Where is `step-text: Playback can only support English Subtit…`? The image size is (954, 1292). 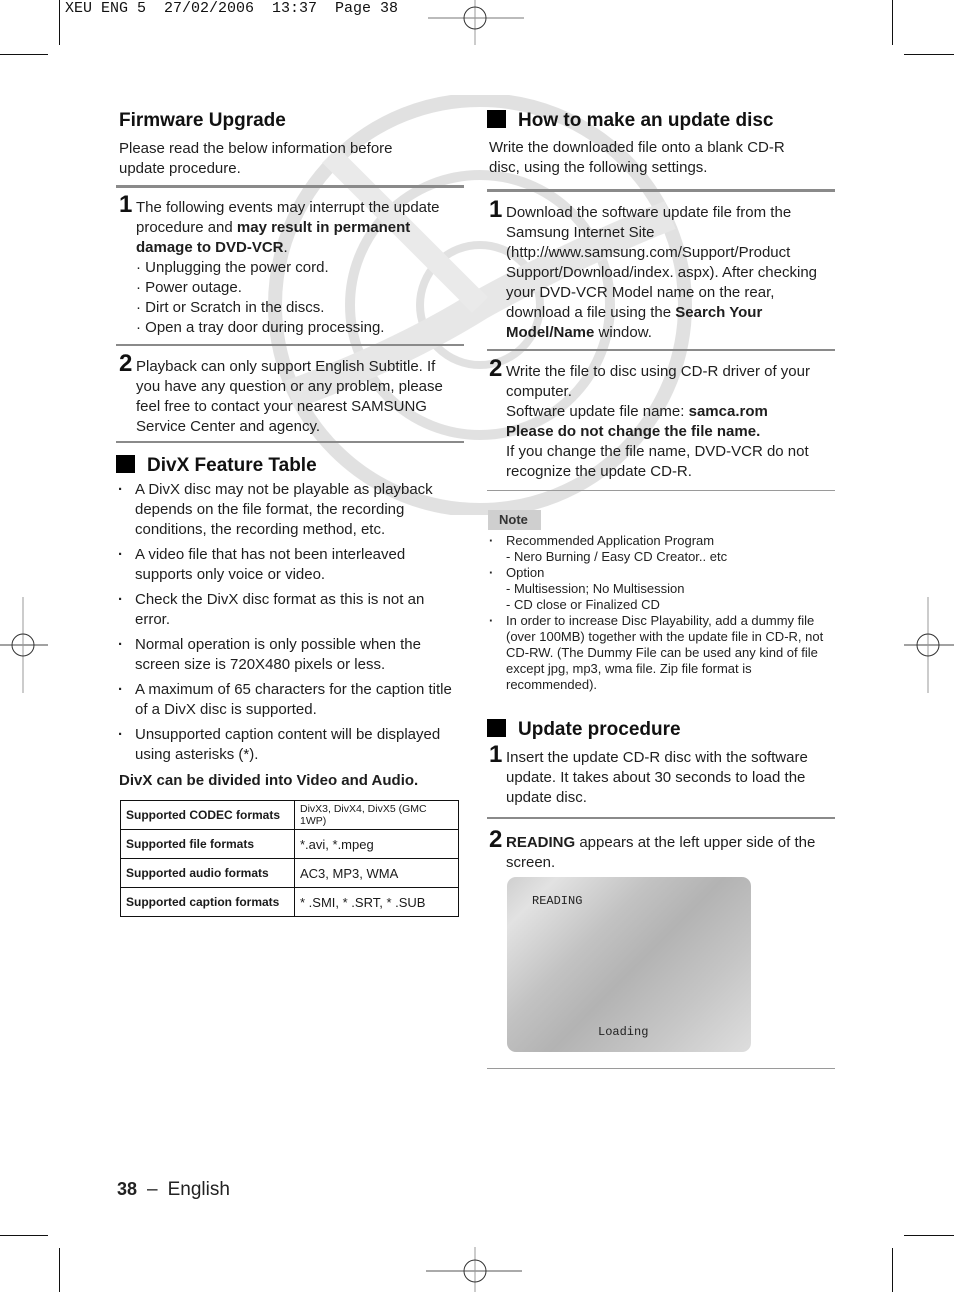
step-text: Playback can only support English Subtit… is located at coordinates (289, 396).